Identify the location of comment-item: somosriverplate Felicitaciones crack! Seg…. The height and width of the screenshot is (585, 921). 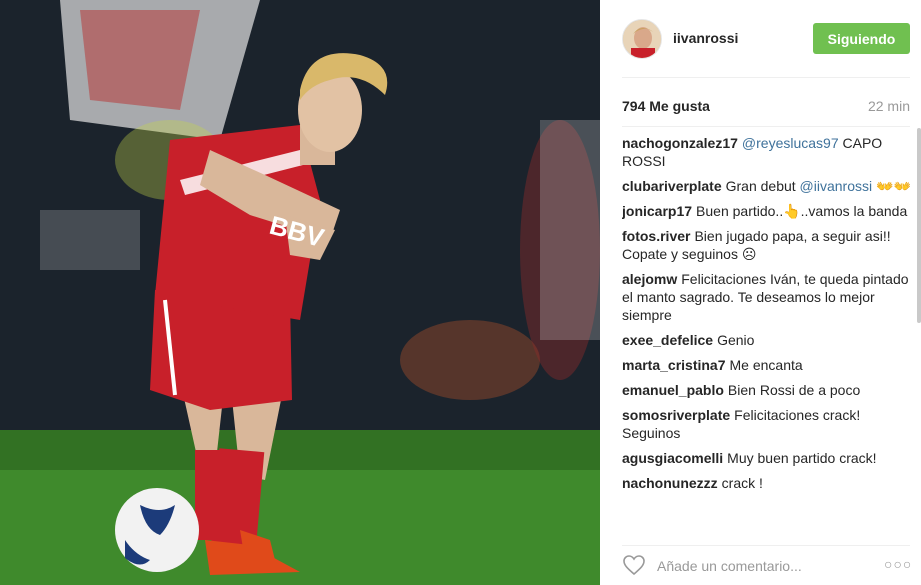
(767, 424).